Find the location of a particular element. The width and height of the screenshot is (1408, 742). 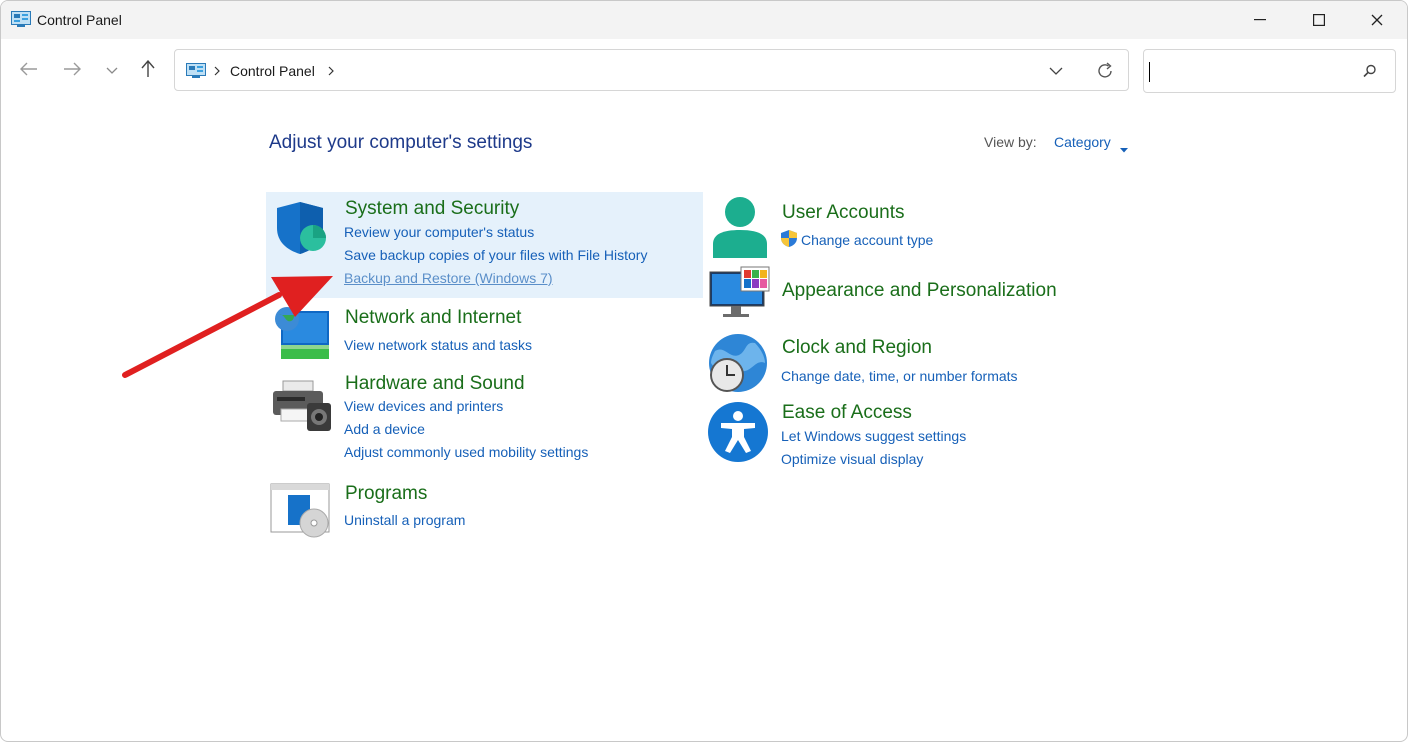

link-change-account-type: Change account type is located at coordinates (867, 240).